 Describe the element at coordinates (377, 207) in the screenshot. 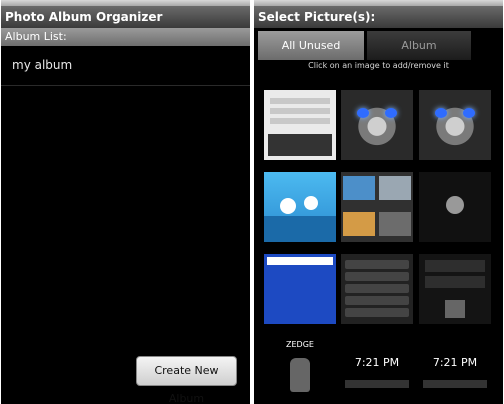

I see `thumbnail-photo-gallery` at that location.